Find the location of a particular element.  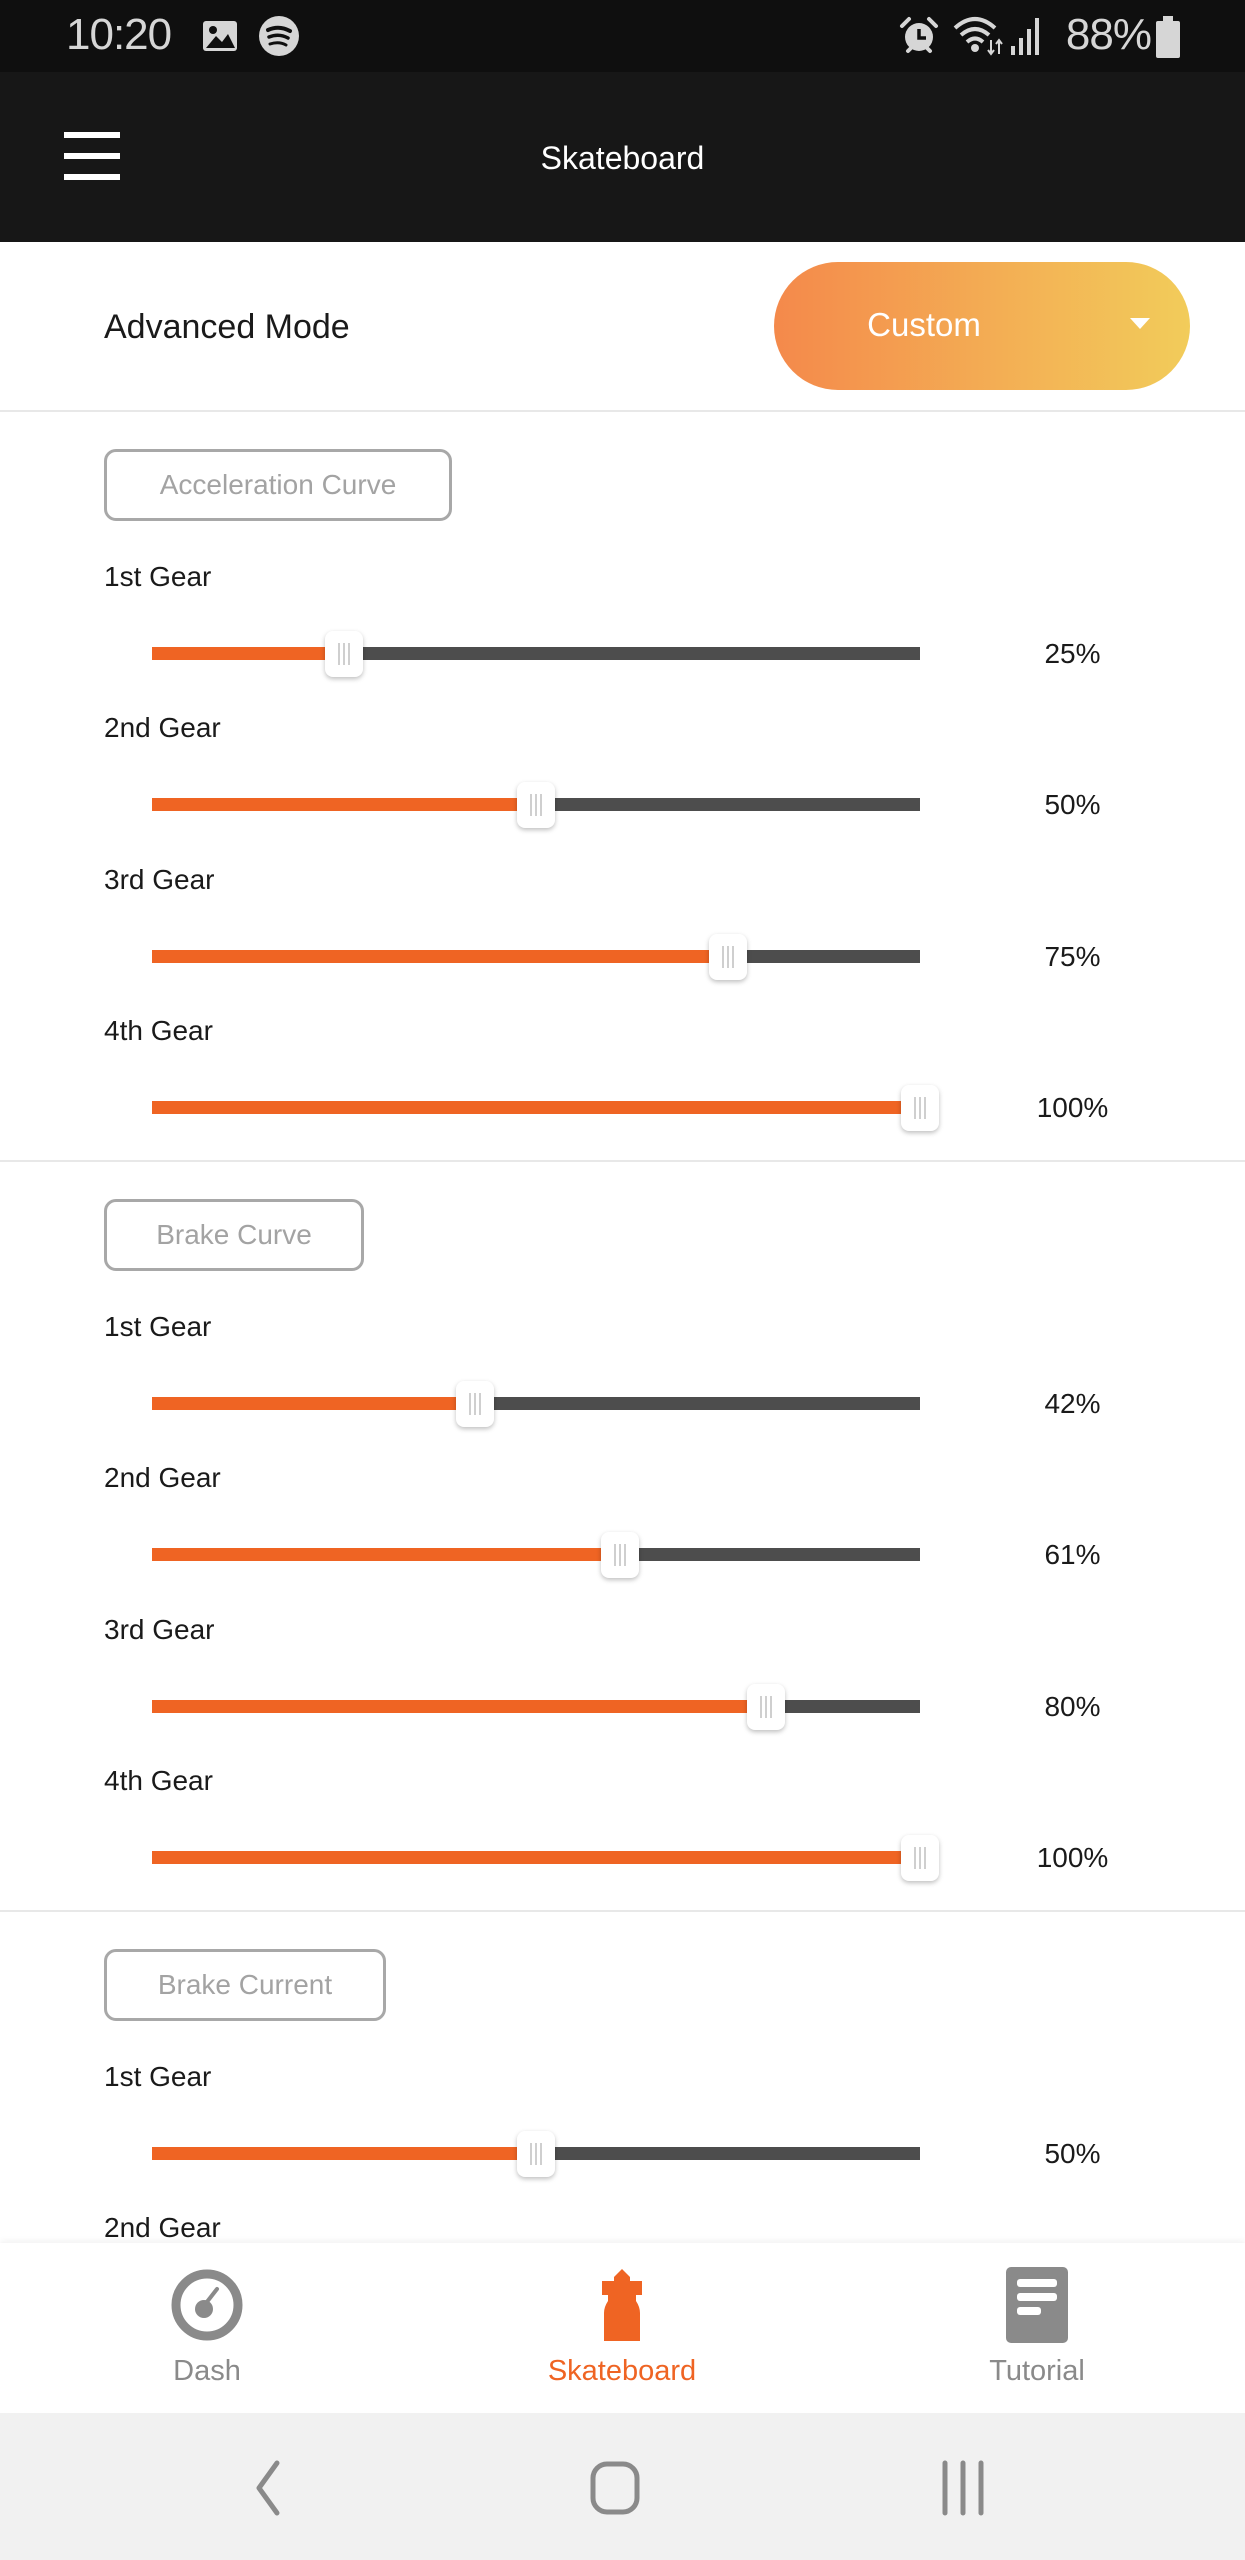

advanced-mode-row: Advanced Mode Custom is located at coordinates (622, 327).